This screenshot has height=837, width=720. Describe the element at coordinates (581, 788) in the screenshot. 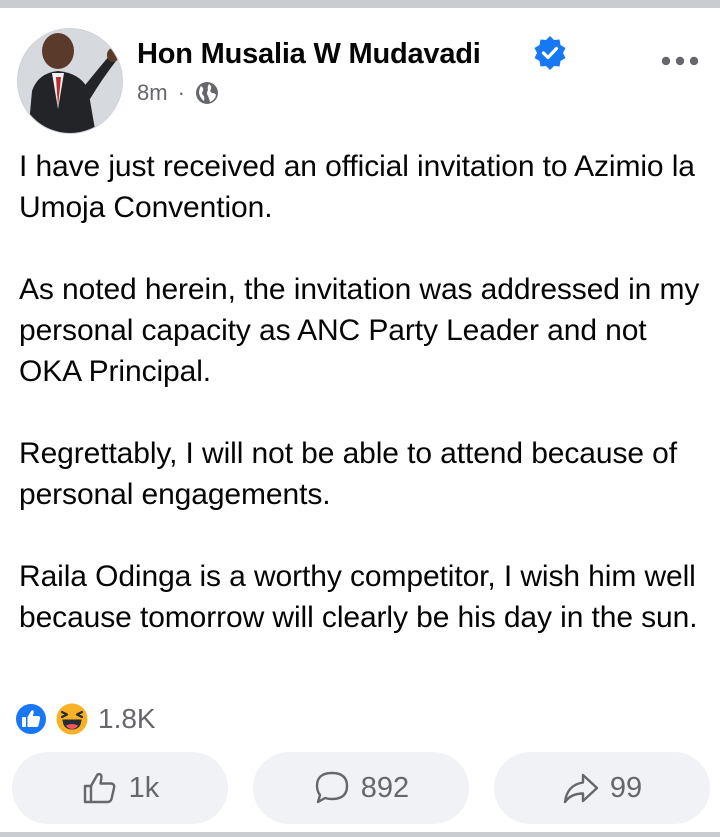

I see `share-arrow-icon` at that location.